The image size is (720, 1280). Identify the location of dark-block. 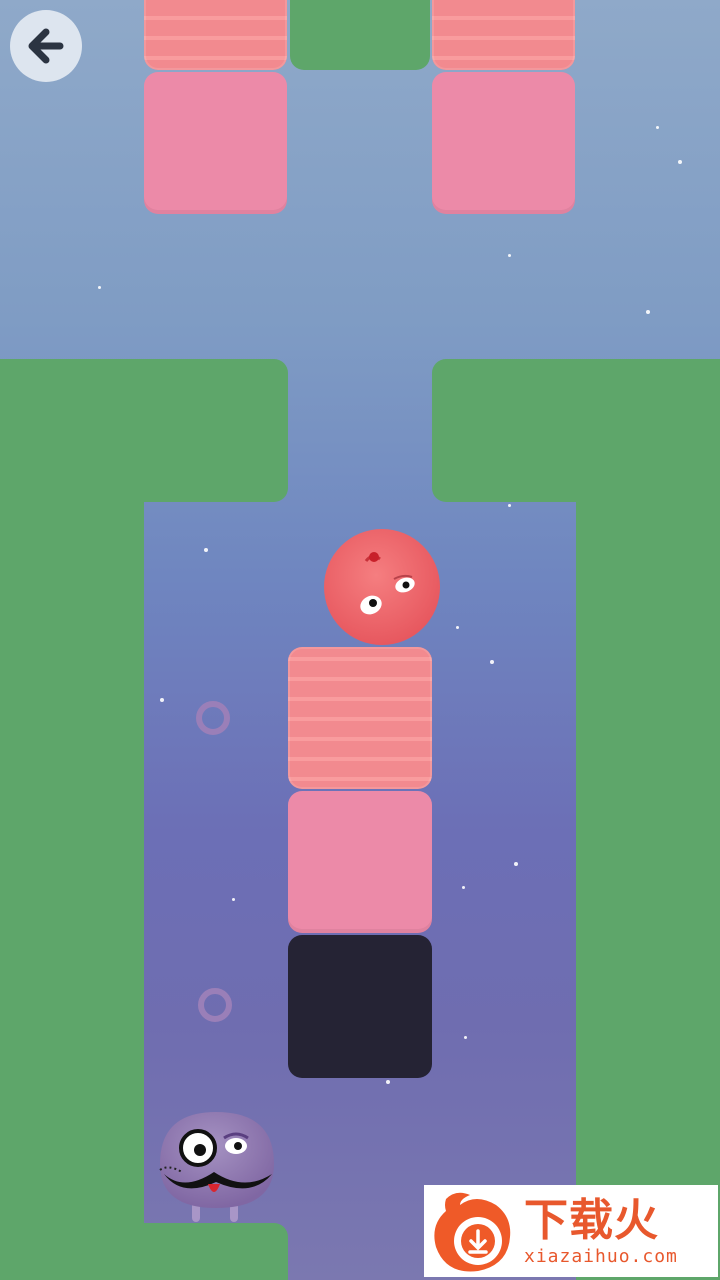
(360, 1006).